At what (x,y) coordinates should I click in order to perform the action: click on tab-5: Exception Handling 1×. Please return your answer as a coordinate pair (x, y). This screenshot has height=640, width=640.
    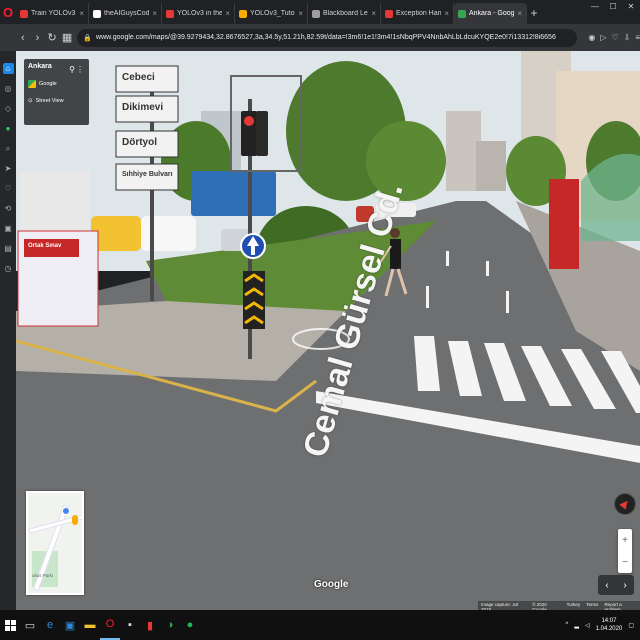
    Looking at the image, I should click on (417, 13).